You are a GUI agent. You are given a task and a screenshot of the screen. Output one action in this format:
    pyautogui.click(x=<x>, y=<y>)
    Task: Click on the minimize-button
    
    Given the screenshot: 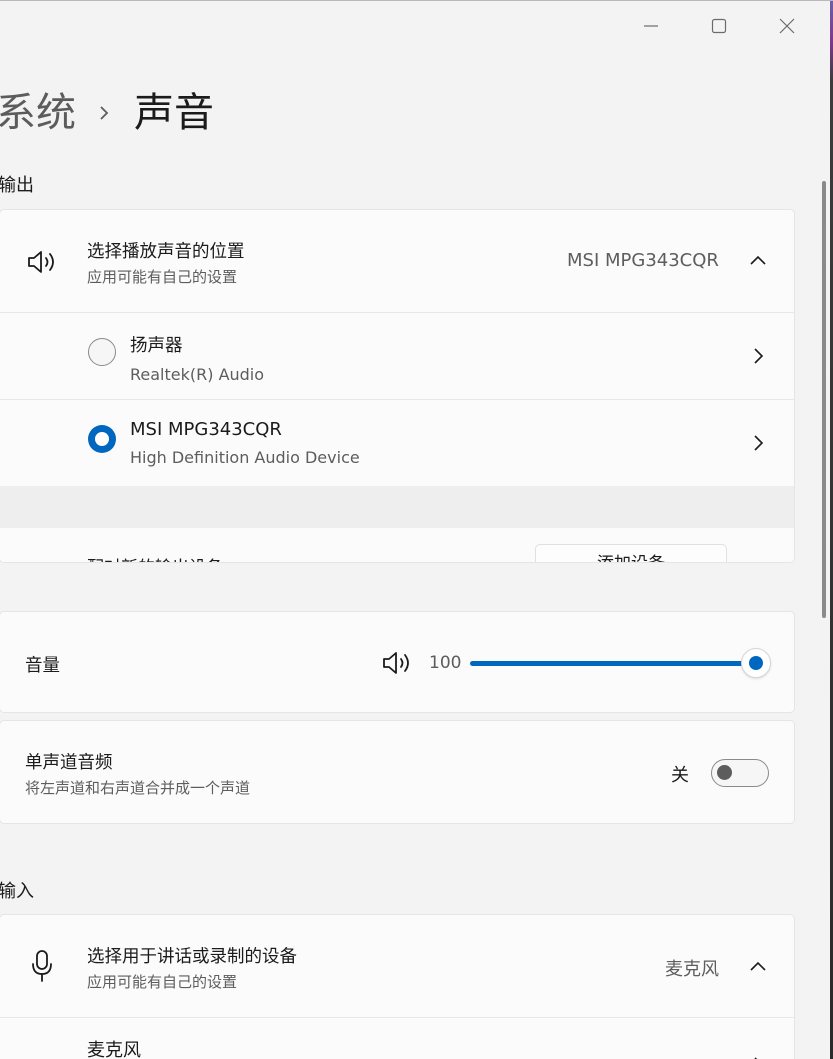 What is the action you would take?
    pyautogui.click(x=651, y=26)
    